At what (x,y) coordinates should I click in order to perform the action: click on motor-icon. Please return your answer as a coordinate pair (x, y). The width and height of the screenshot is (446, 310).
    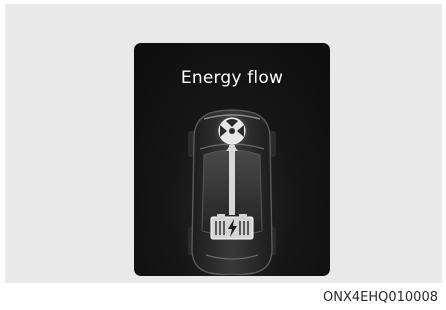
    Looking at the image, I should click on (232, 131).